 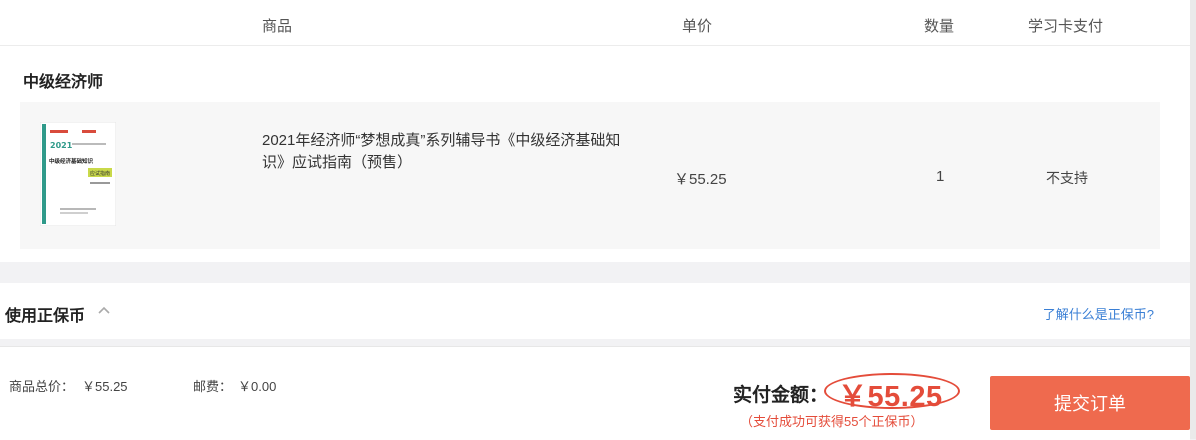 What do you see at coordinates (1098, 313) in the screenshot?
I see `coin-info-link: 了解什么是正保币?` at bounding box center [1098, 313].